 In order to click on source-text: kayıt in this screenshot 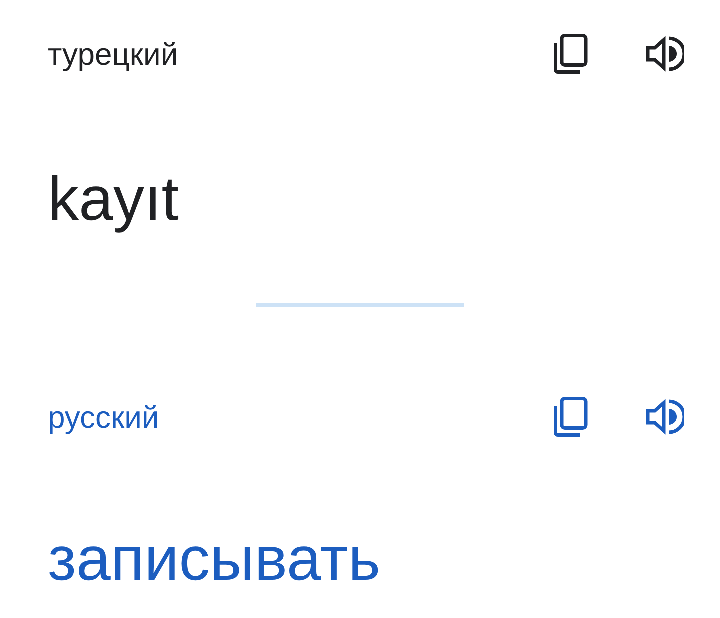, I will do `click(113, 200)`.